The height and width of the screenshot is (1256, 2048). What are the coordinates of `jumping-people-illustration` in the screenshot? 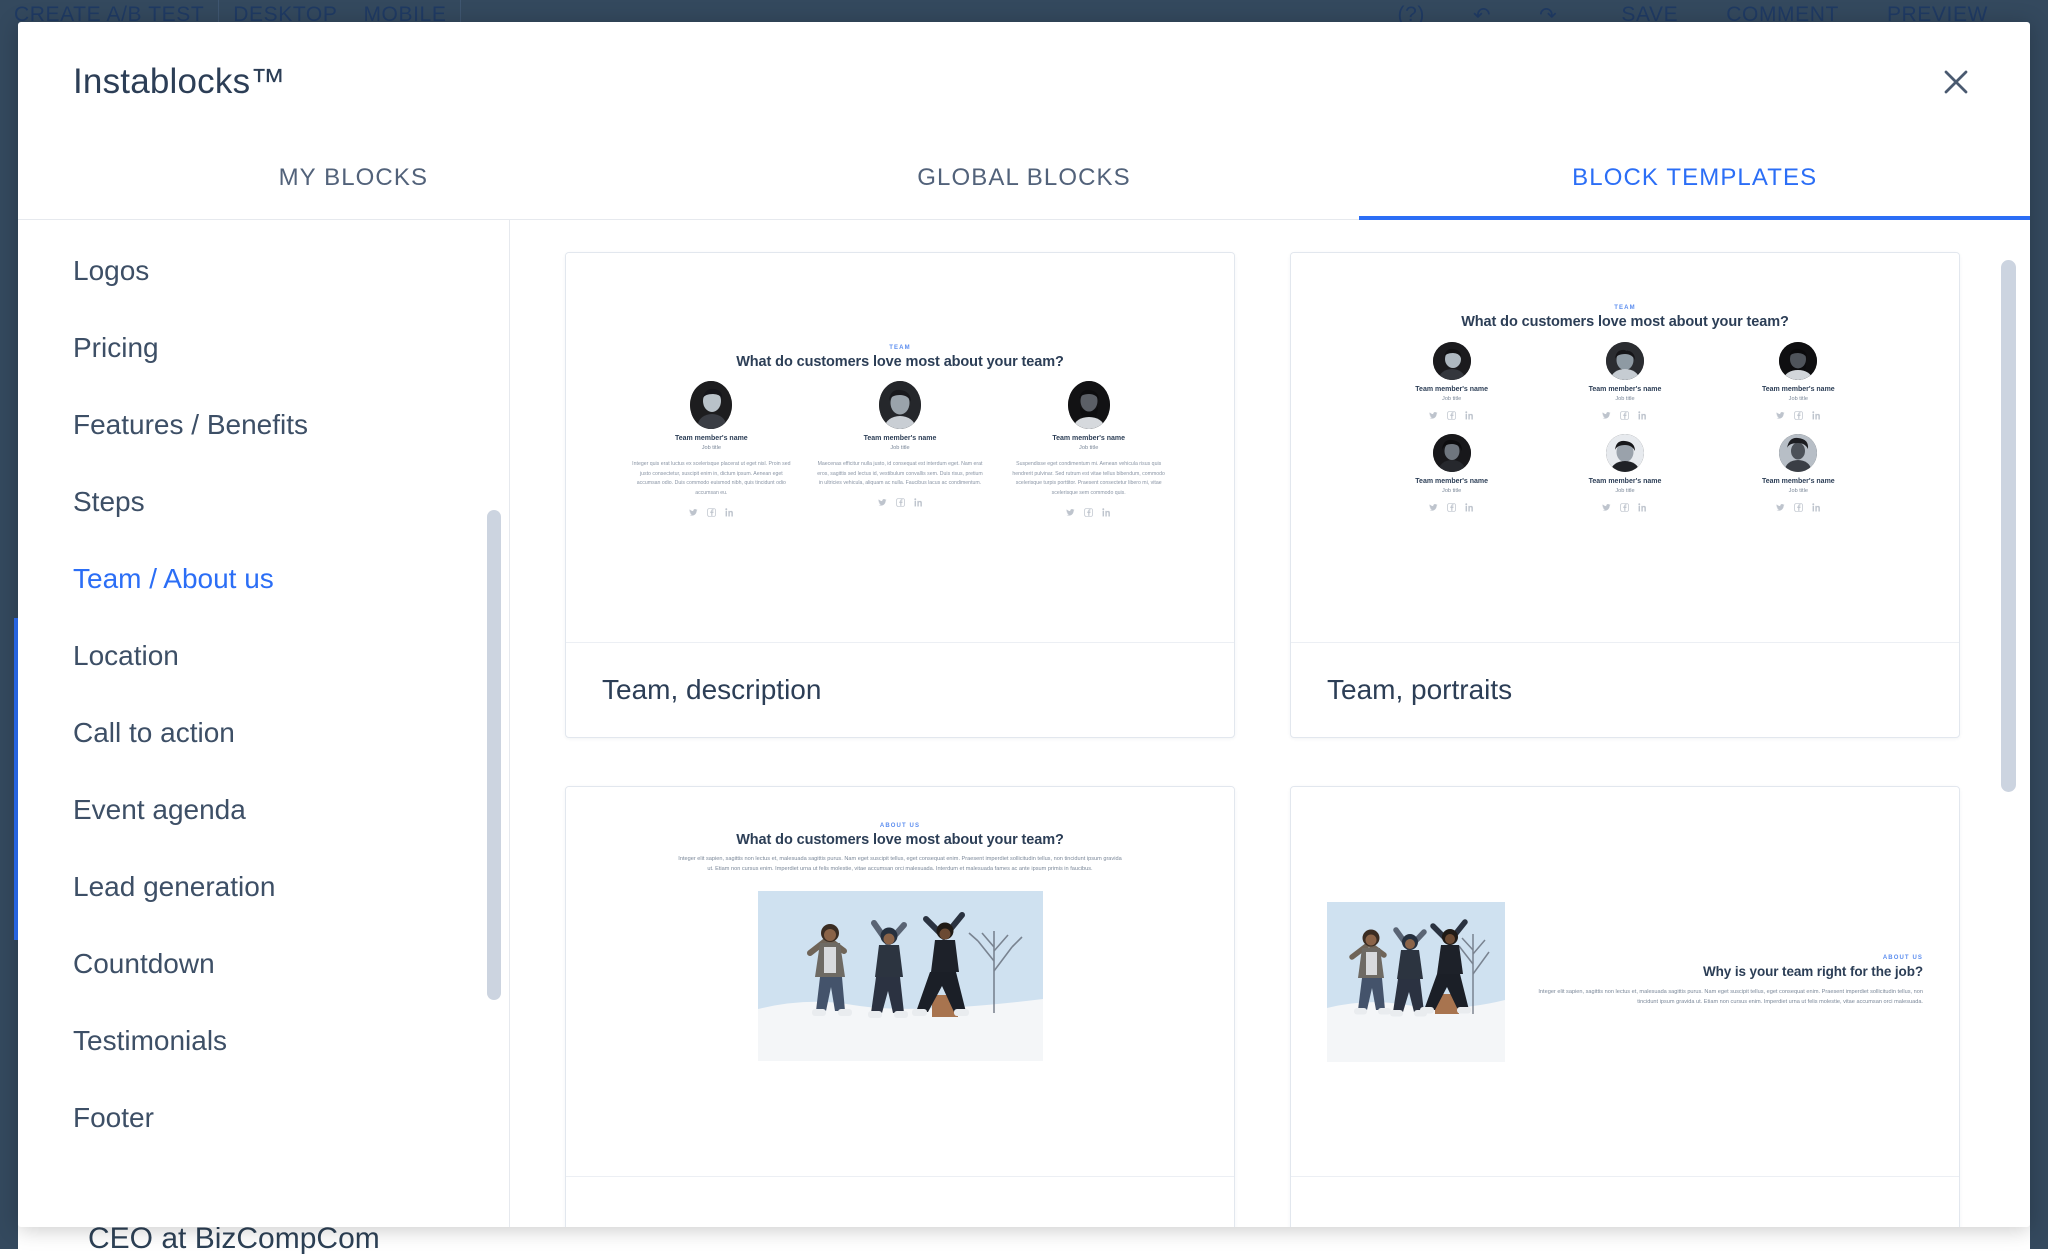 It's located at (900, 976).